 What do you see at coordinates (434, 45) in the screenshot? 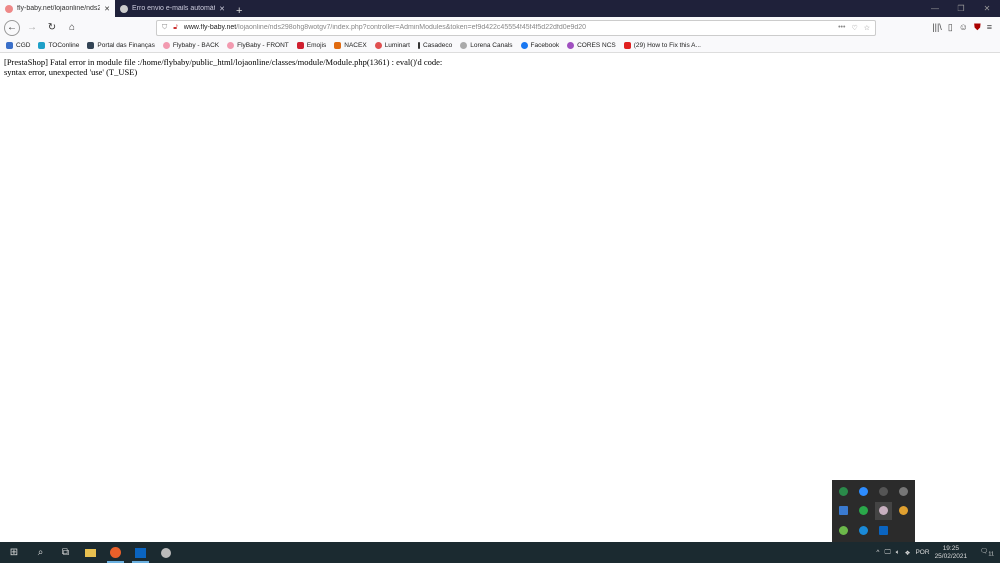
I see `bookmark: Casadeco` at bounding box center [434, 45].